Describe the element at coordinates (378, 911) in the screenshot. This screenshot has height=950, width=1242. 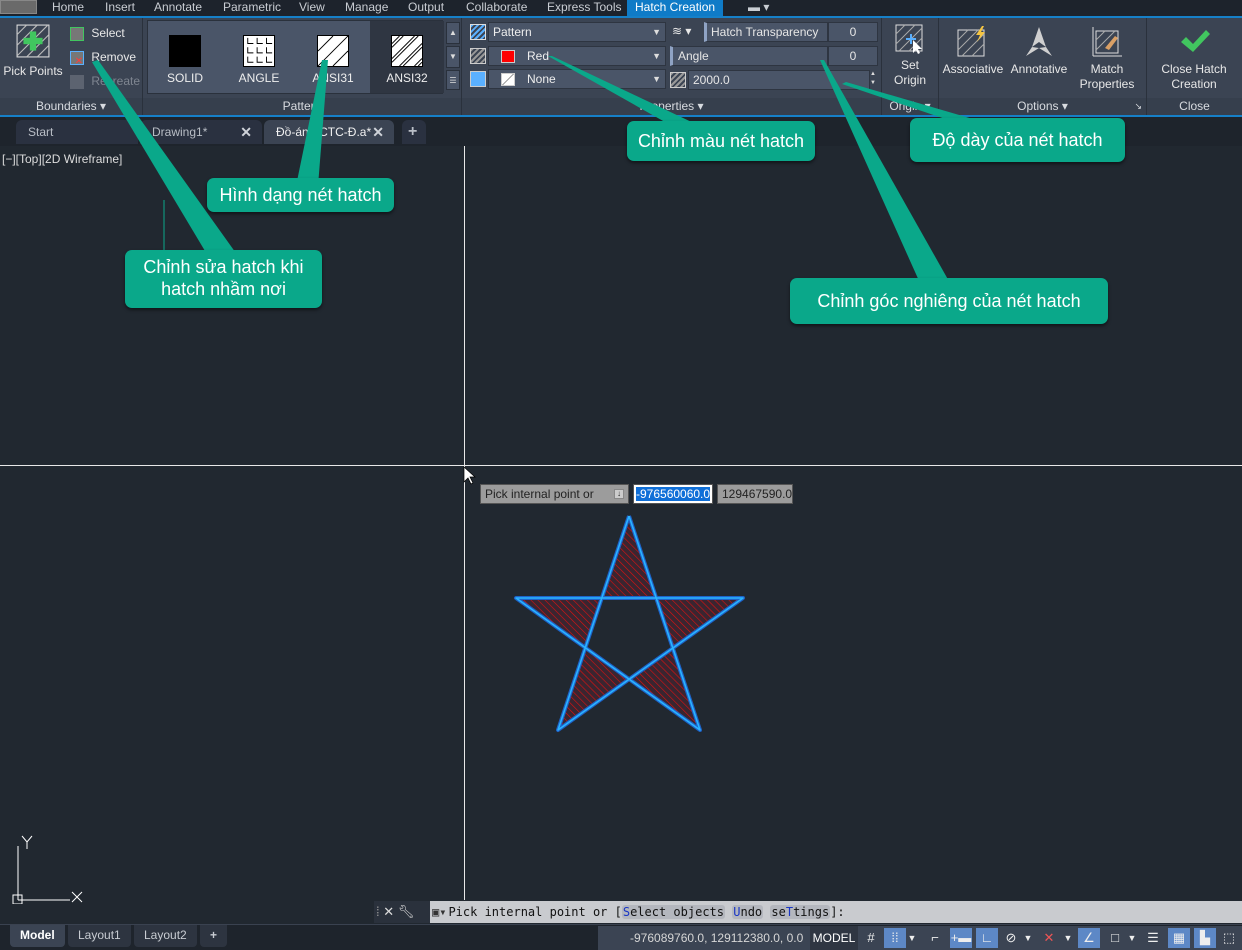
I see `drag-handle: ⁞` at that location.